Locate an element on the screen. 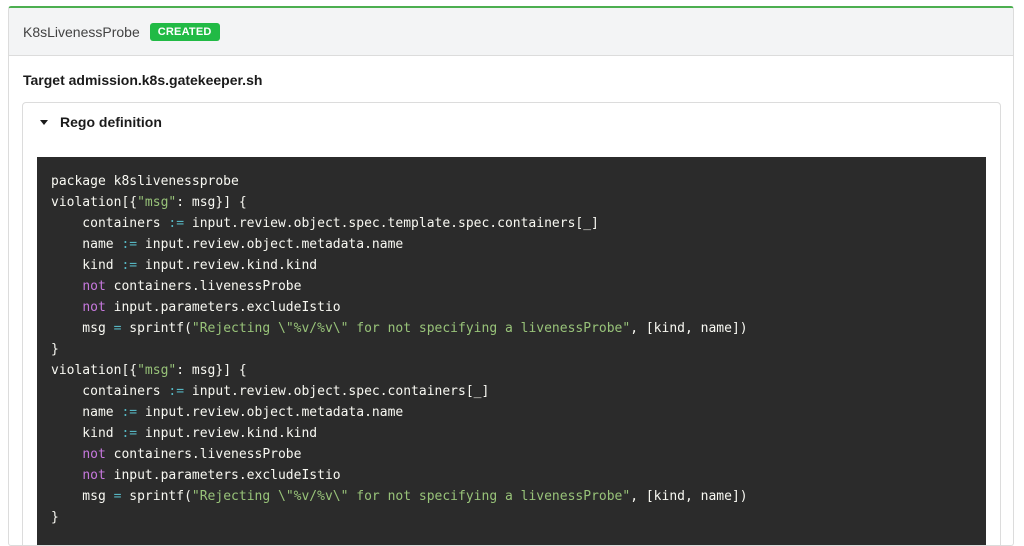  accordion-title: Rego definition is located at coordinates (111, 122).